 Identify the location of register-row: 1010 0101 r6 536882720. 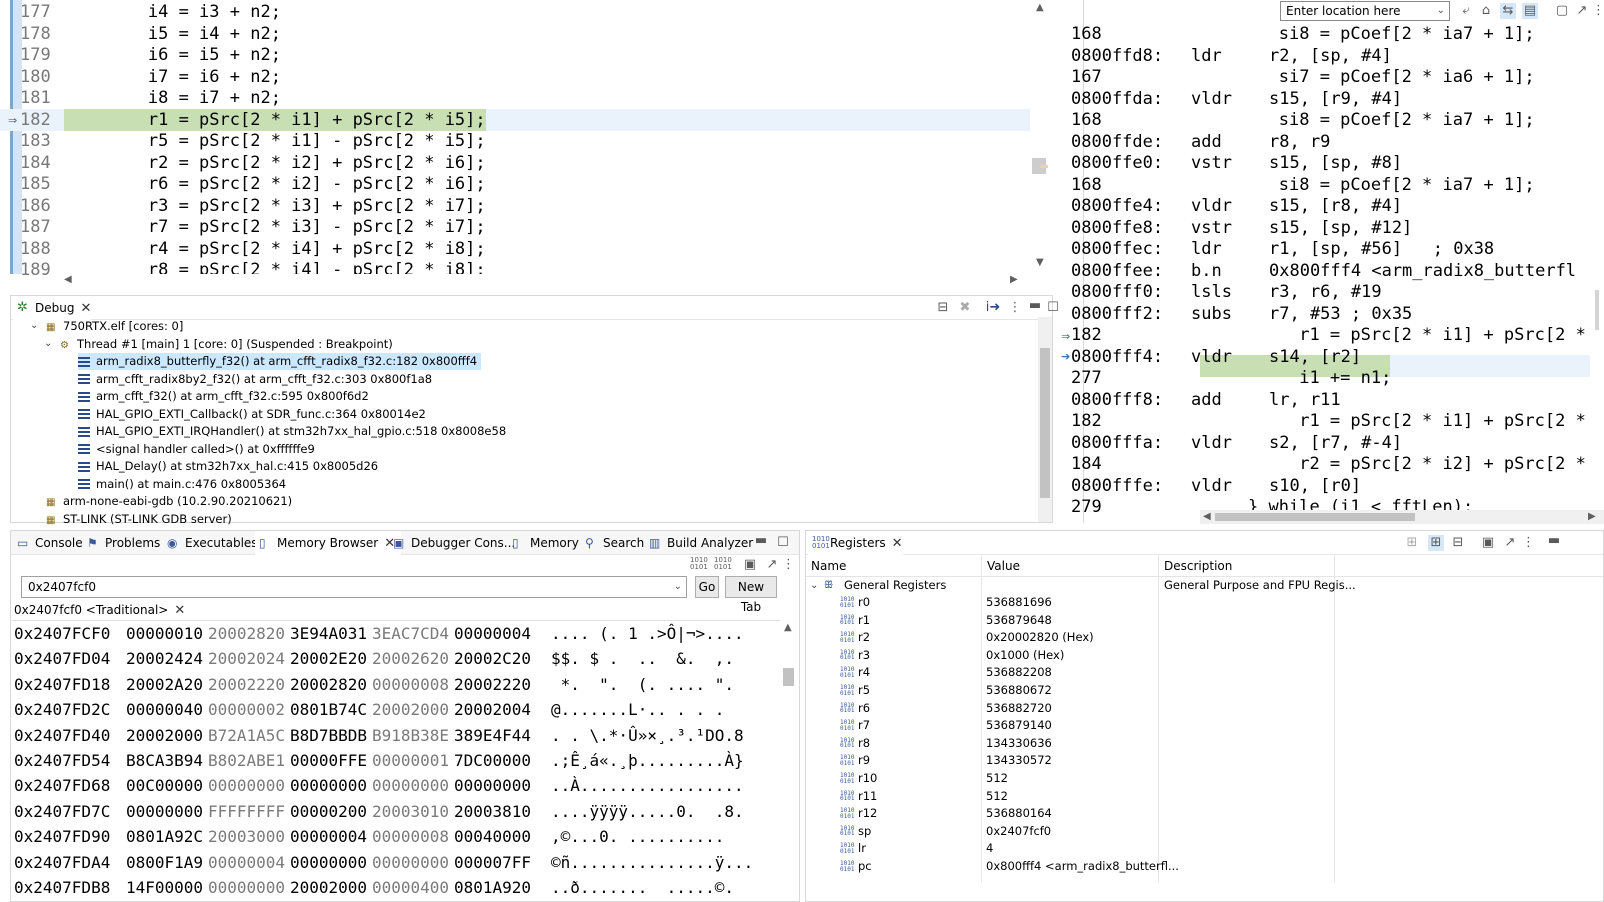
(1201, 709).